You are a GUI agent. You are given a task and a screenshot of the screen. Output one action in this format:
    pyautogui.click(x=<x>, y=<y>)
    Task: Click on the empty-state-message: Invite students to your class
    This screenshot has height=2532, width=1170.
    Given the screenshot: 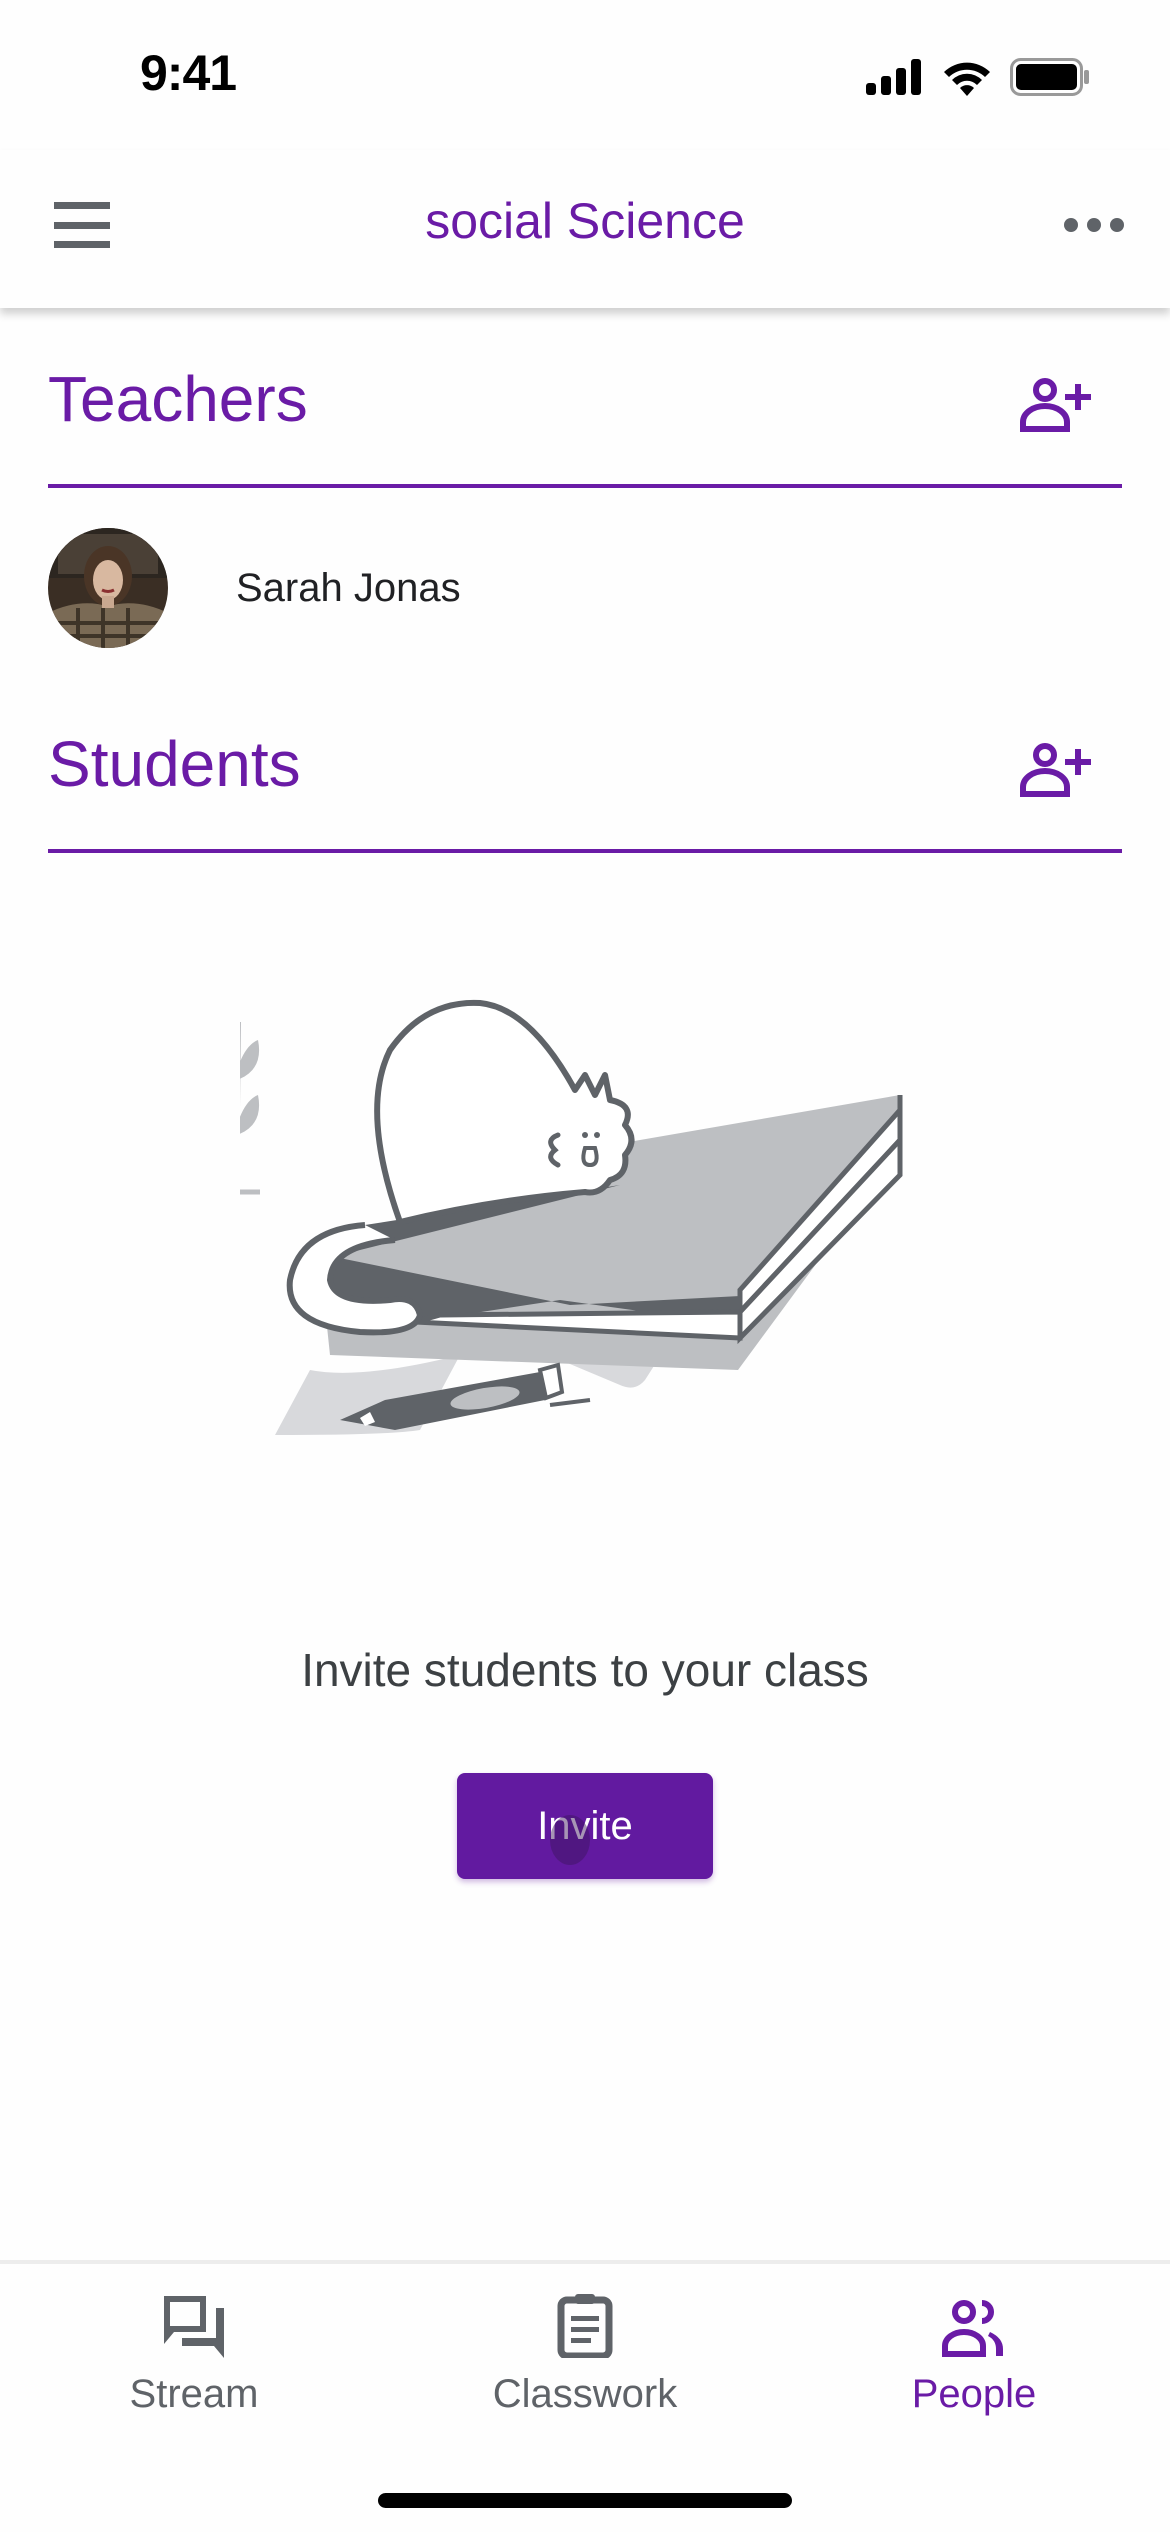 What is the action you would take?
    pyautogui.click(x=585, y=1670)
    